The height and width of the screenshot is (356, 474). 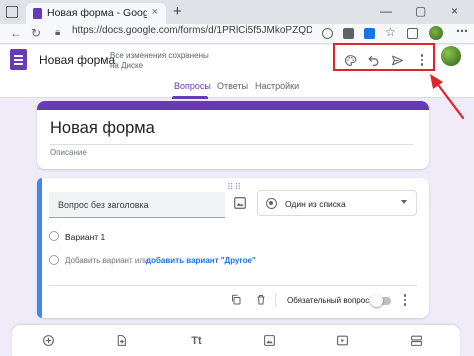 I want to click on duplicate-icon, so click(x=236, y=299).